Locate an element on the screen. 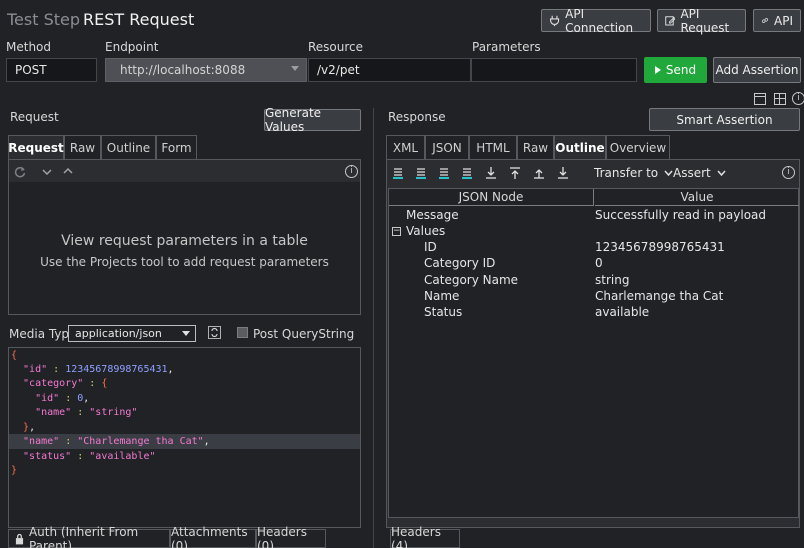  tab-raw: Raw is located at coordinates (82, 147).